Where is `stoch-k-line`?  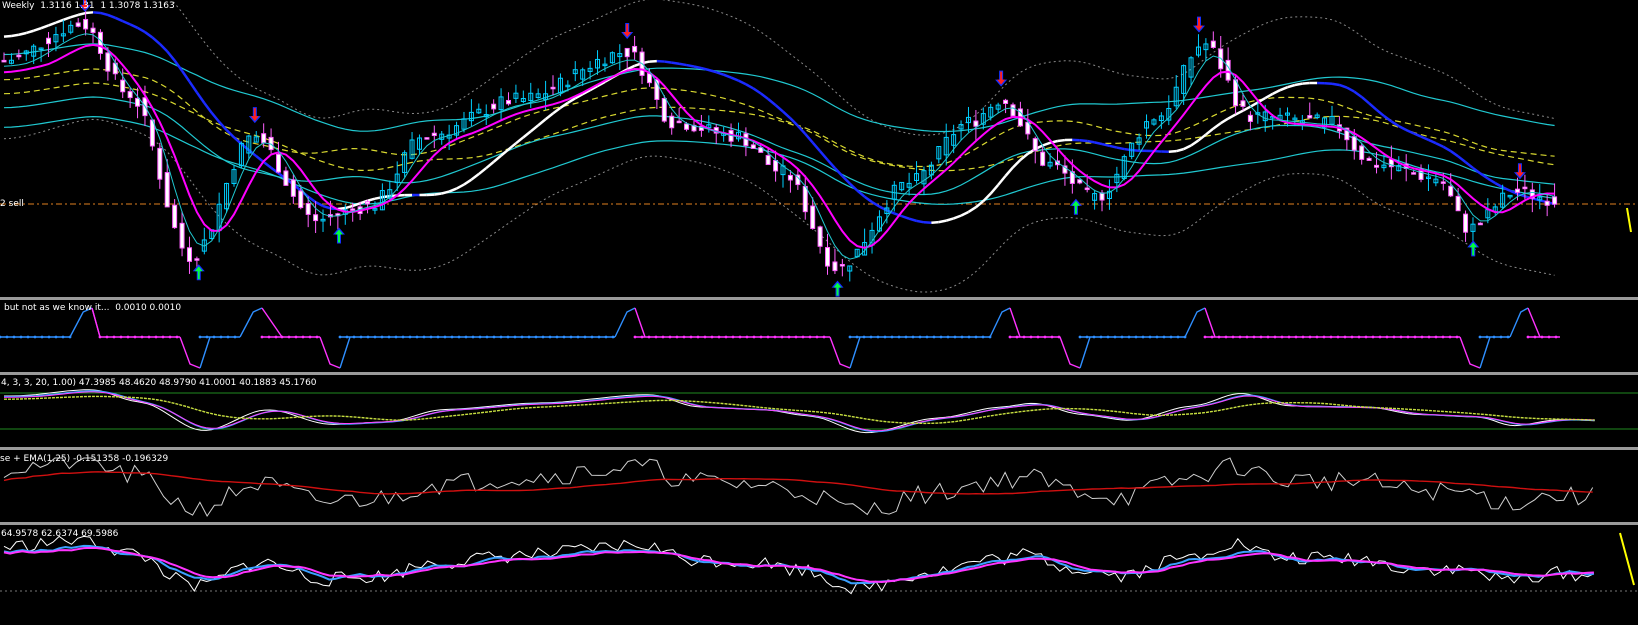
stoch-k-line is located at coordinates (799, 411).